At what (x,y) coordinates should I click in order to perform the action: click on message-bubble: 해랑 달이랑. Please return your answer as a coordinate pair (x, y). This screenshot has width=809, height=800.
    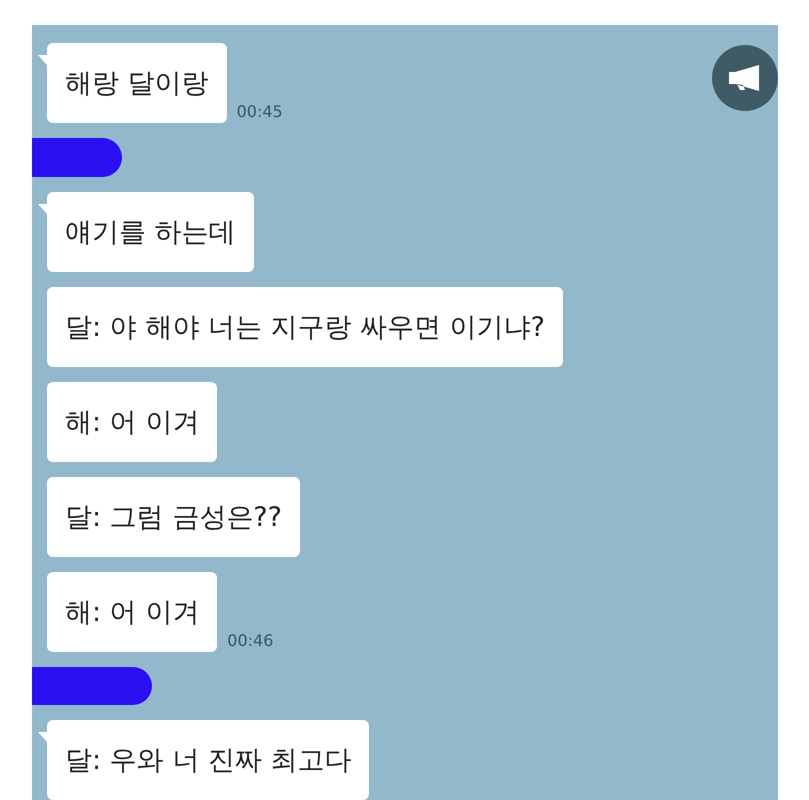
    Looking at the image, I should click on (137, 83).